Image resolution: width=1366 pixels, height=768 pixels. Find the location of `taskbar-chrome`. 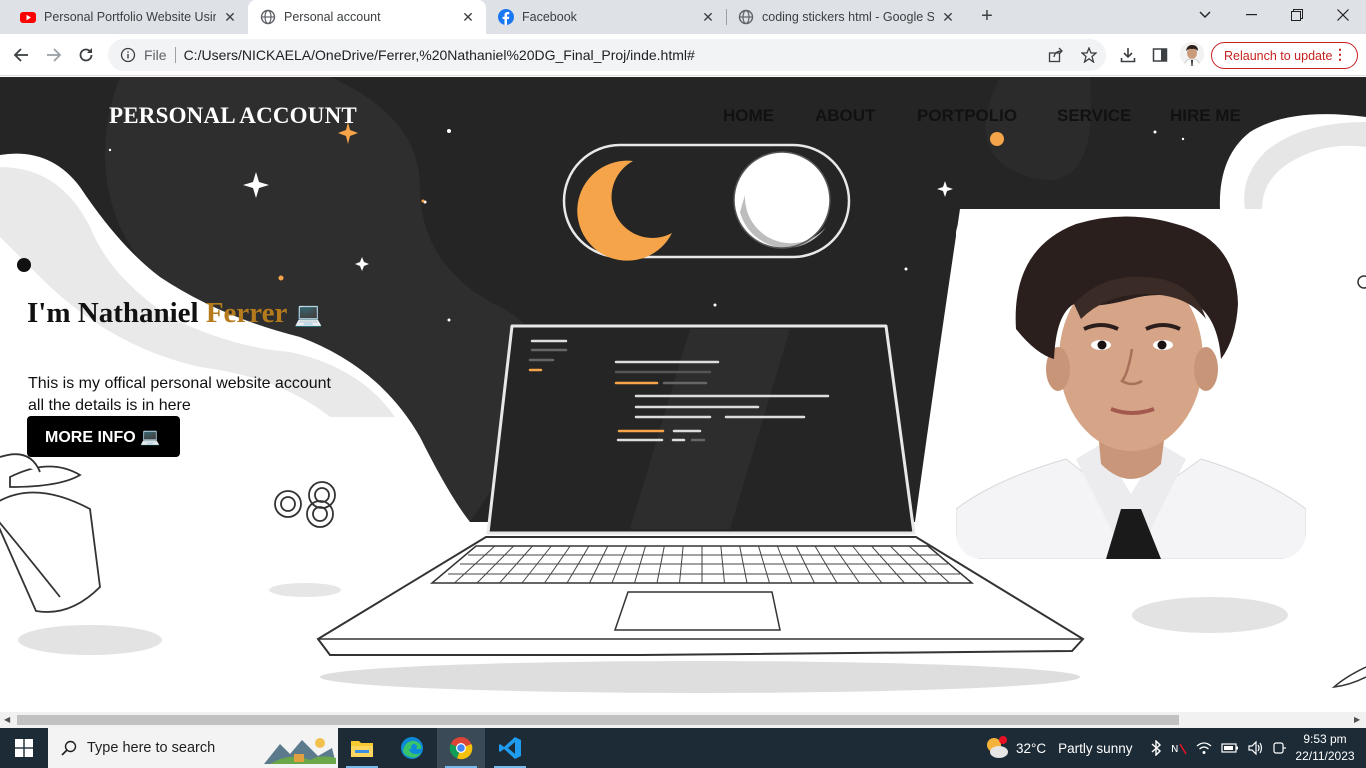

taskbar-chrome is located at coordinates (461, 748).